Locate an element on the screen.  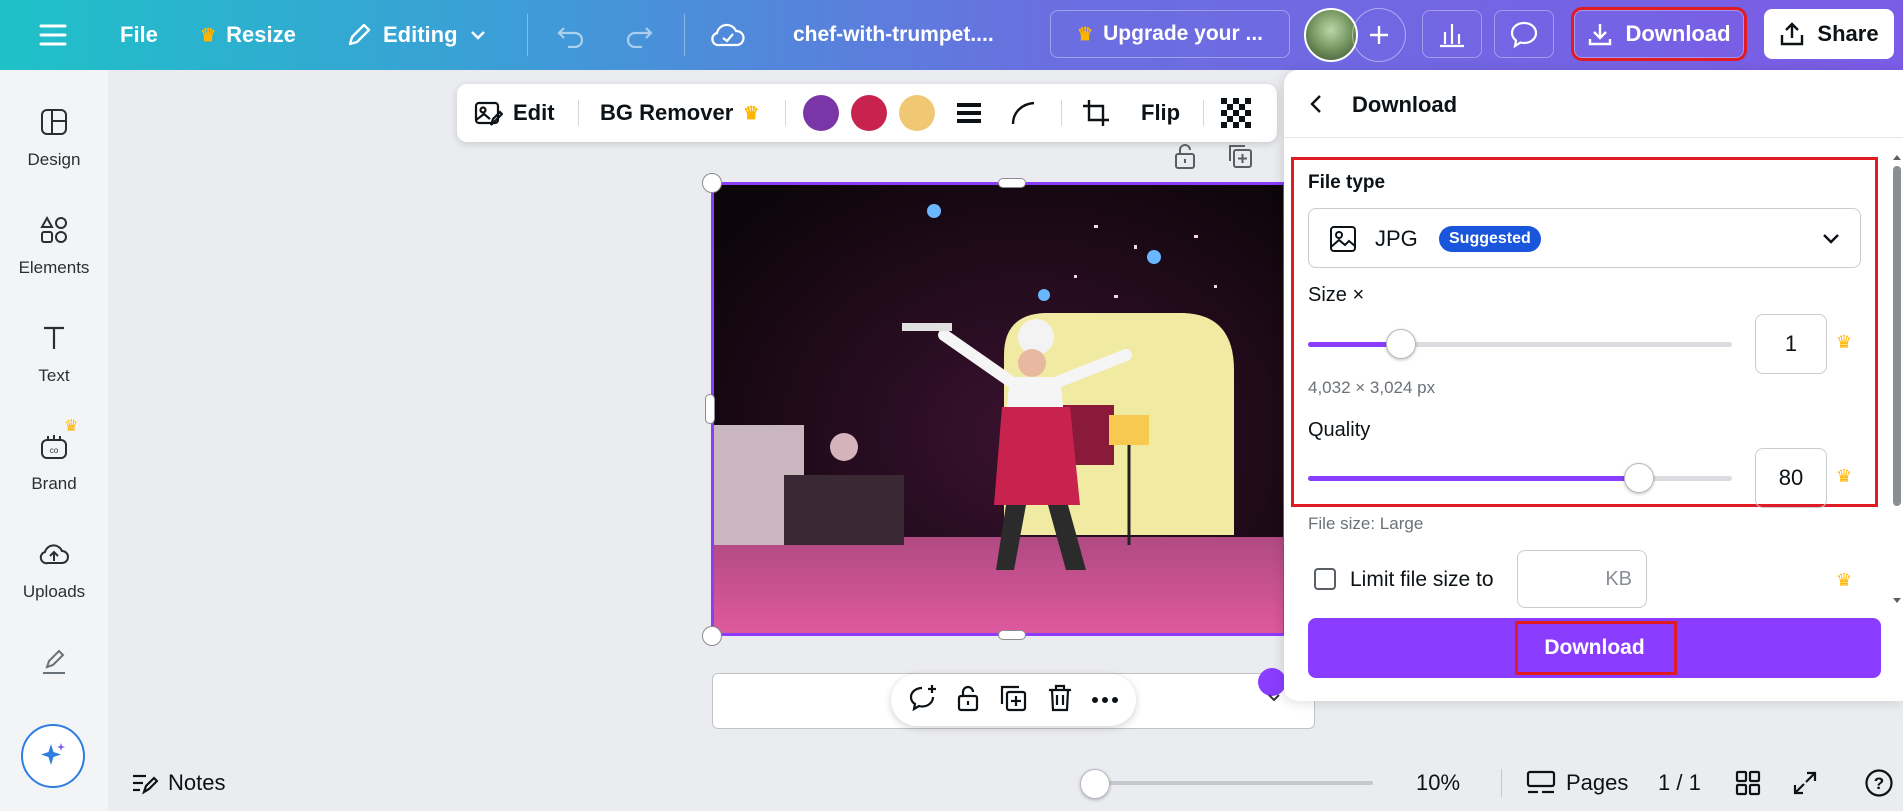
sidebar-item-brand: co ♛ Brand is located at coordinates (54, 456).